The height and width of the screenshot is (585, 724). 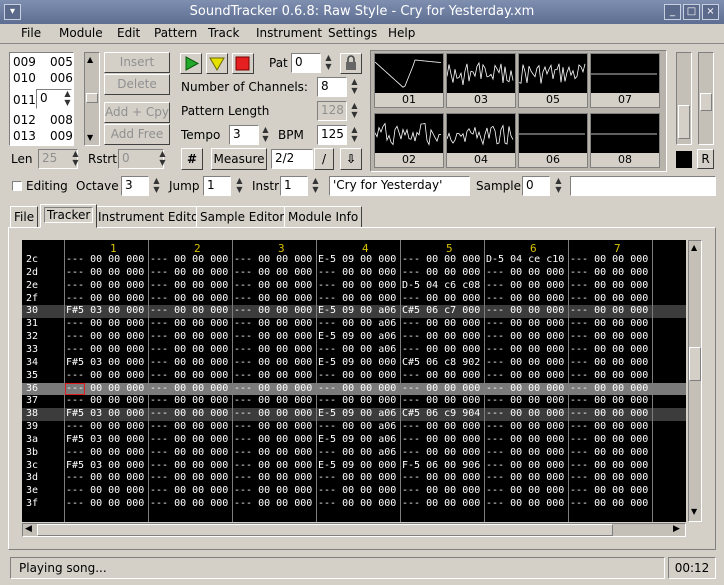 What do you see at coordinates (323, 217) in the screenshot?
I see `tab-module-info: Module Info` at bounding box center [323, 217].